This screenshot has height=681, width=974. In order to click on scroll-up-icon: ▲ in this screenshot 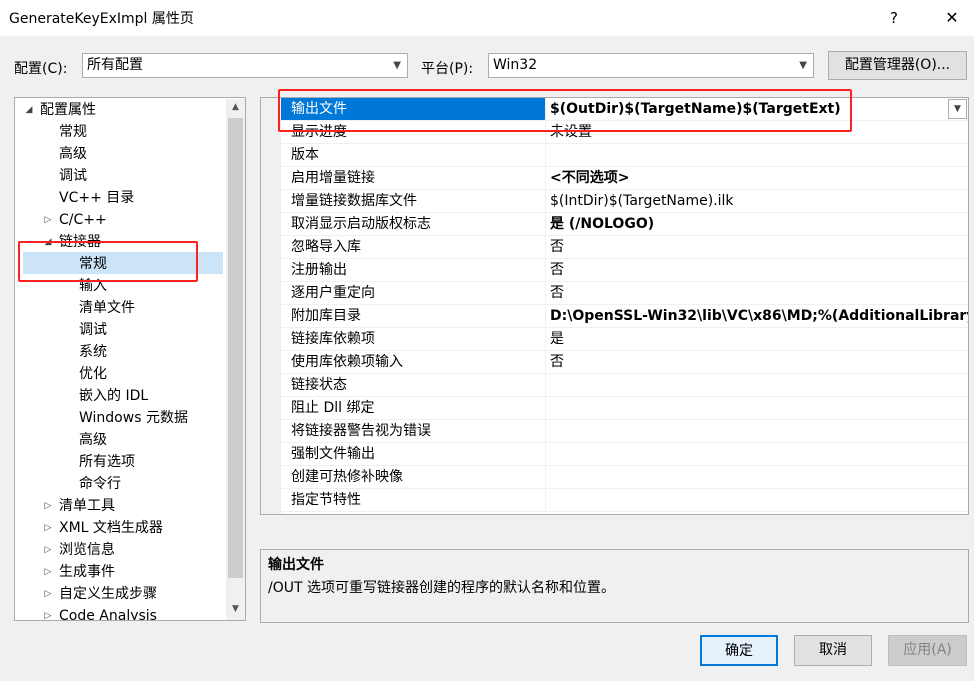, I will do `click(235, 107)`.